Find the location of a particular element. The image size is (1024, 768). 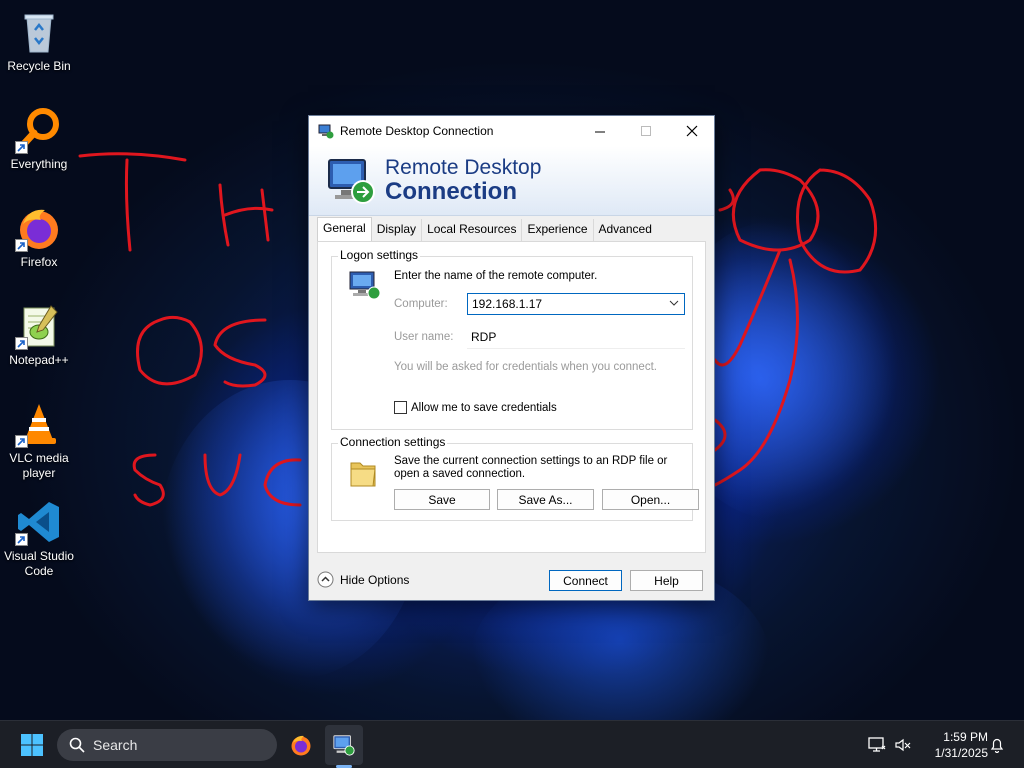

start-button is located at coordinates (32, 744).